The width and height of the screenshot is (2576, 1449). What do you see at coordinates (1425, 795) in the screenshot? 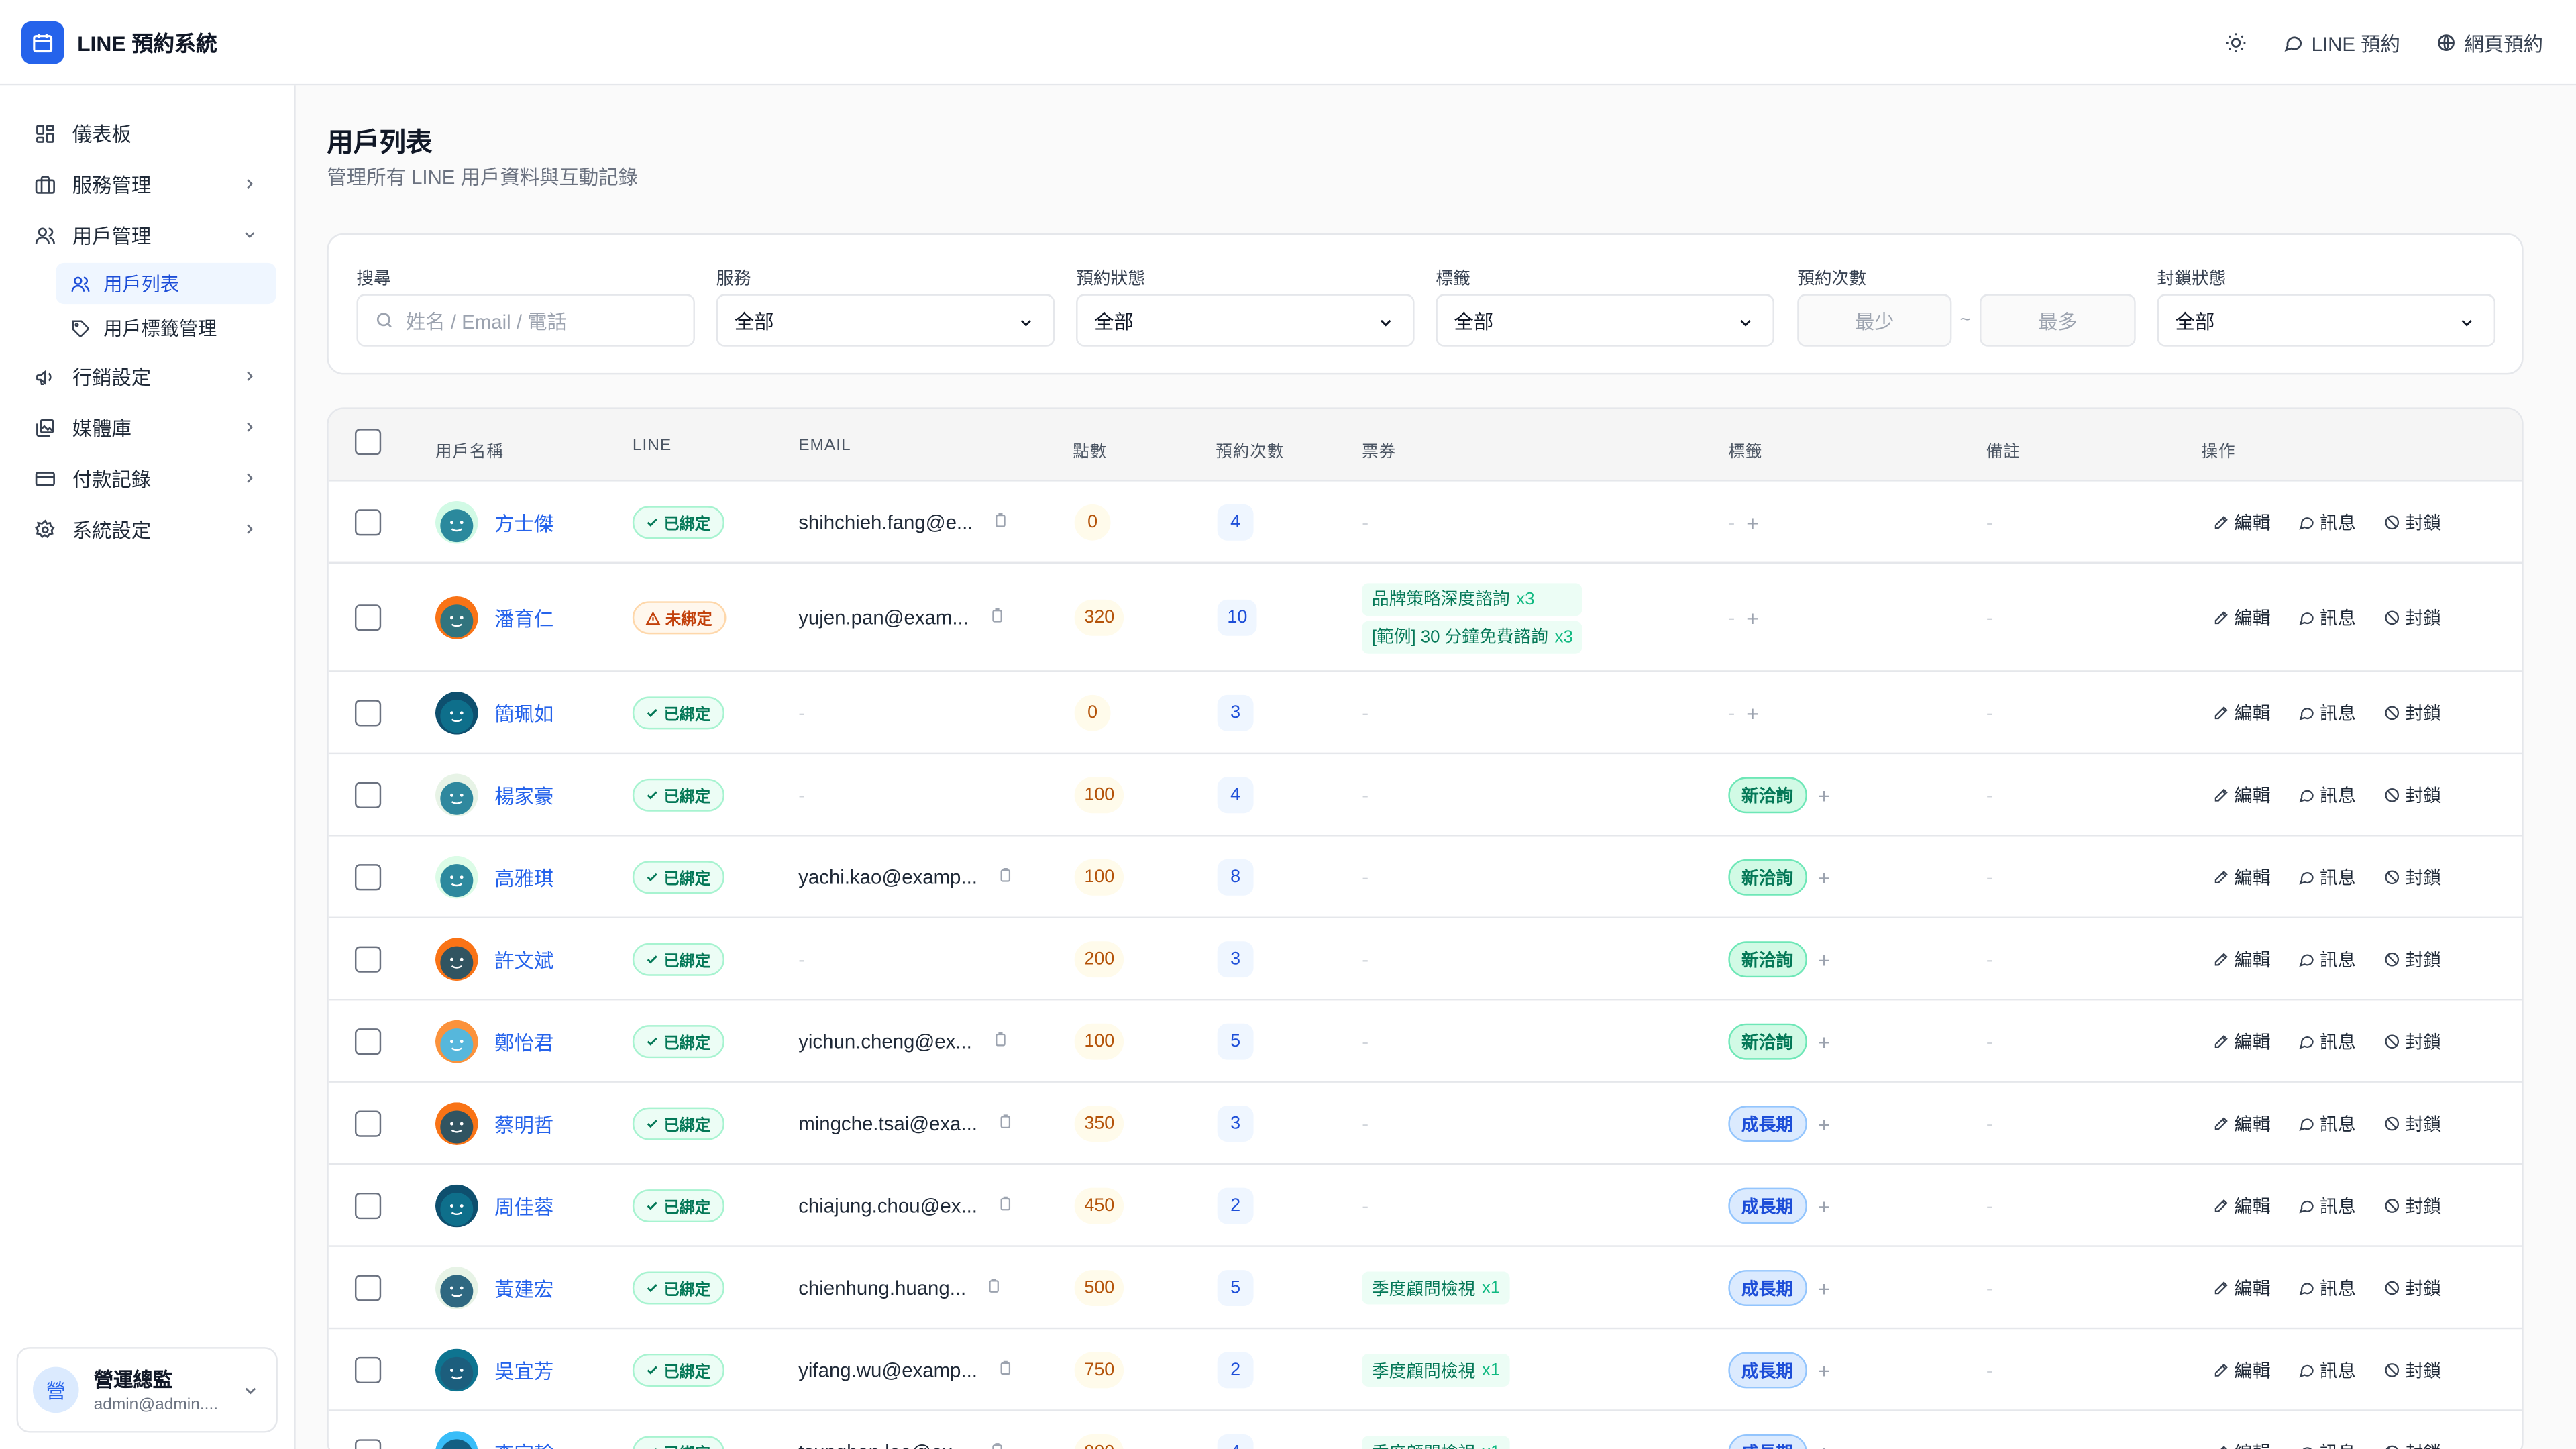
I see `table-row: 楊家豪 已綁定 - 100 4 - 新洽詢 + - 編輯 訊息 封鎖` at bounding box center [1425, 795].